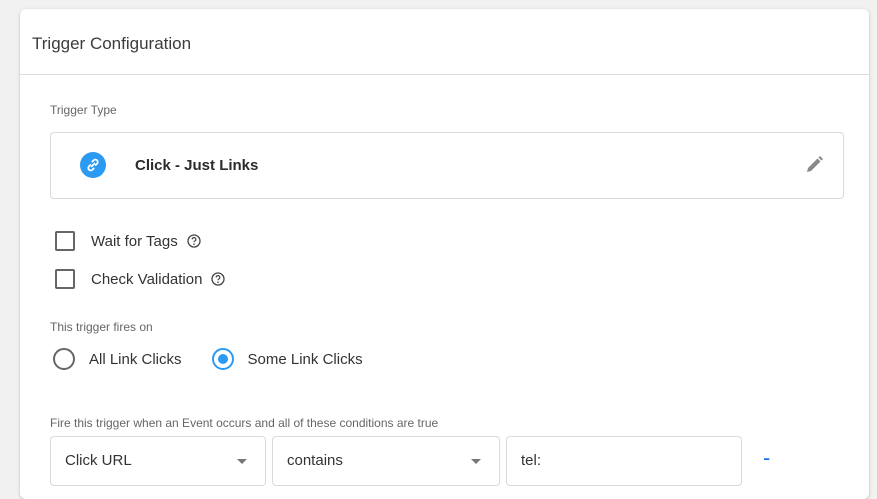 The width and height of the screenshot is (877, 499). Describe the element at coordinates (208, 359) in the screenshot. I see `fires-on-options: All Link Clicks Some Link Clicks` at that location.